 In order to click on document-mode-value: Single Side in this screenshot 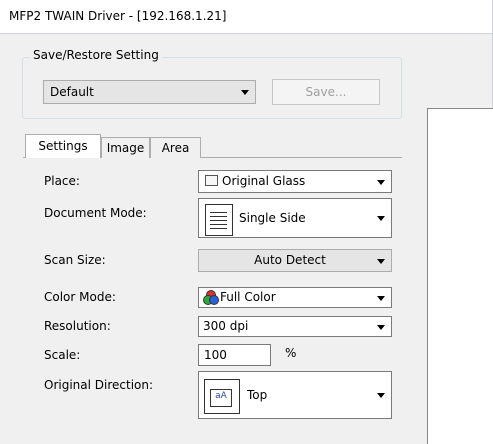, I will do `click(272, 218)`.